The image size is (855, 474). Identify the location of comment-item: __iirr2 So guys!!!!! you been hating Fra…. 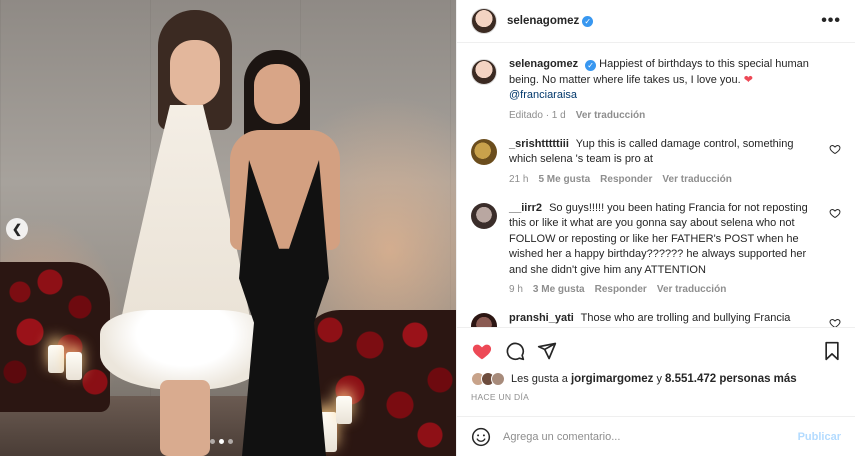
(656, 248).